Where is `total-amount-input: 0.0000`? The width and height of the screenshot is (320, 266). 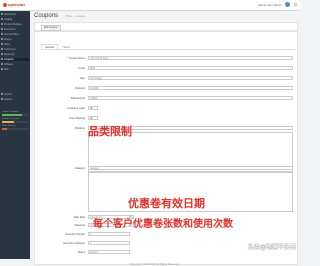 total-amount-input: 0.0000 is located at coordinates (190, 98).